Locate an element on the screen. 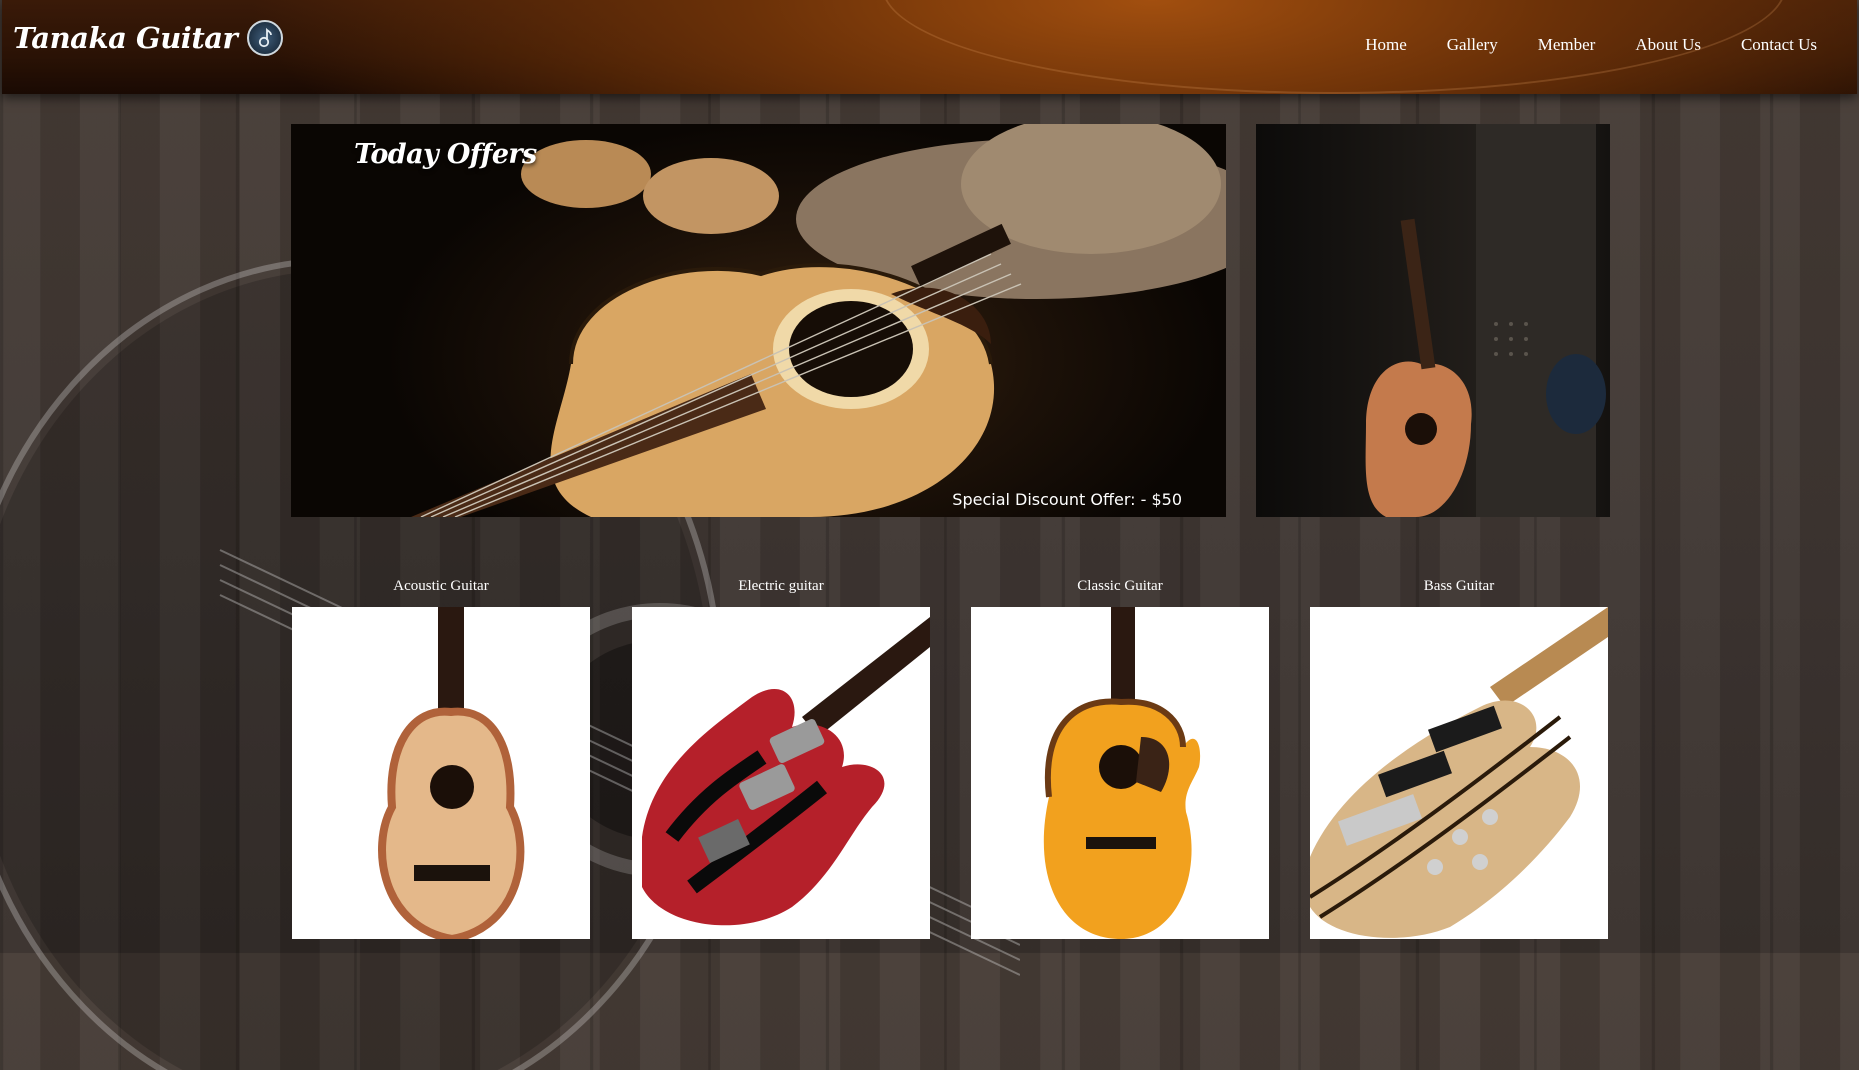 The height and width of the screenshot is (1070, 1859). classic-guitar-image is located at coordinates (1120, 773).